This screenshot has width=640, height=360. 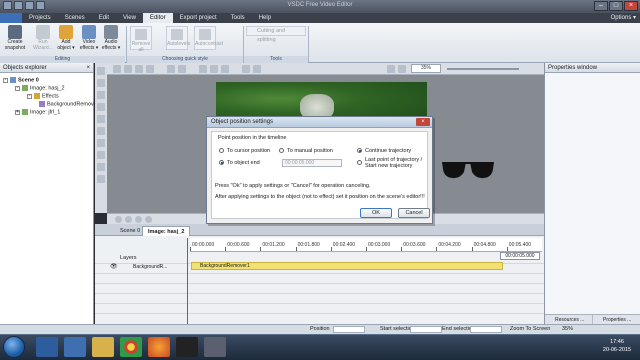 I want to click on radio-continue-trajectory, so click(x=359, y=150).